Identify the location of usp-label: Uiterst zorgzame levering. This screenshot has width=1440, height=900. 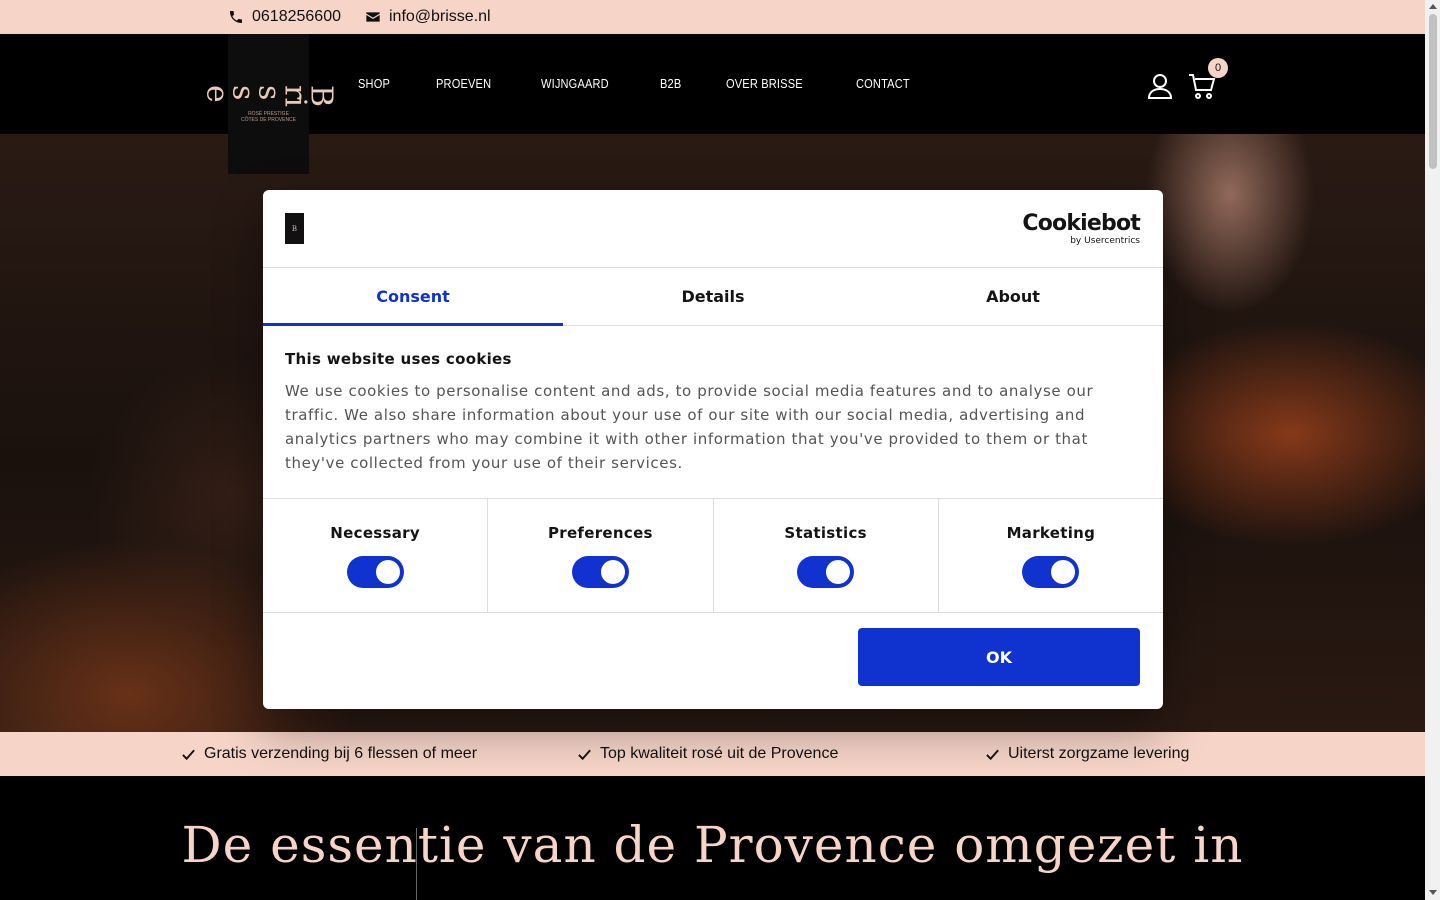
(1099, 753).